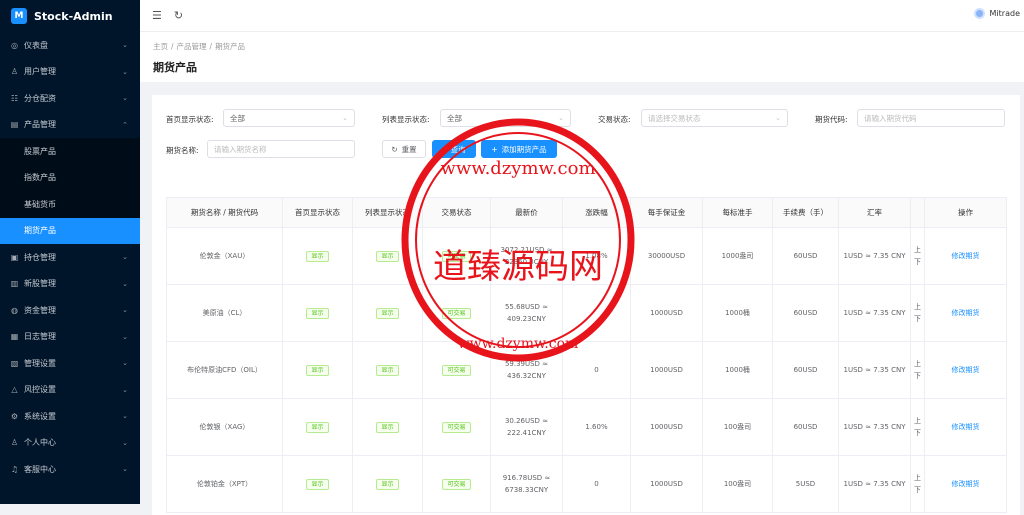  I want to click on collapse-menu-icon: ☰, so click(157, 15).